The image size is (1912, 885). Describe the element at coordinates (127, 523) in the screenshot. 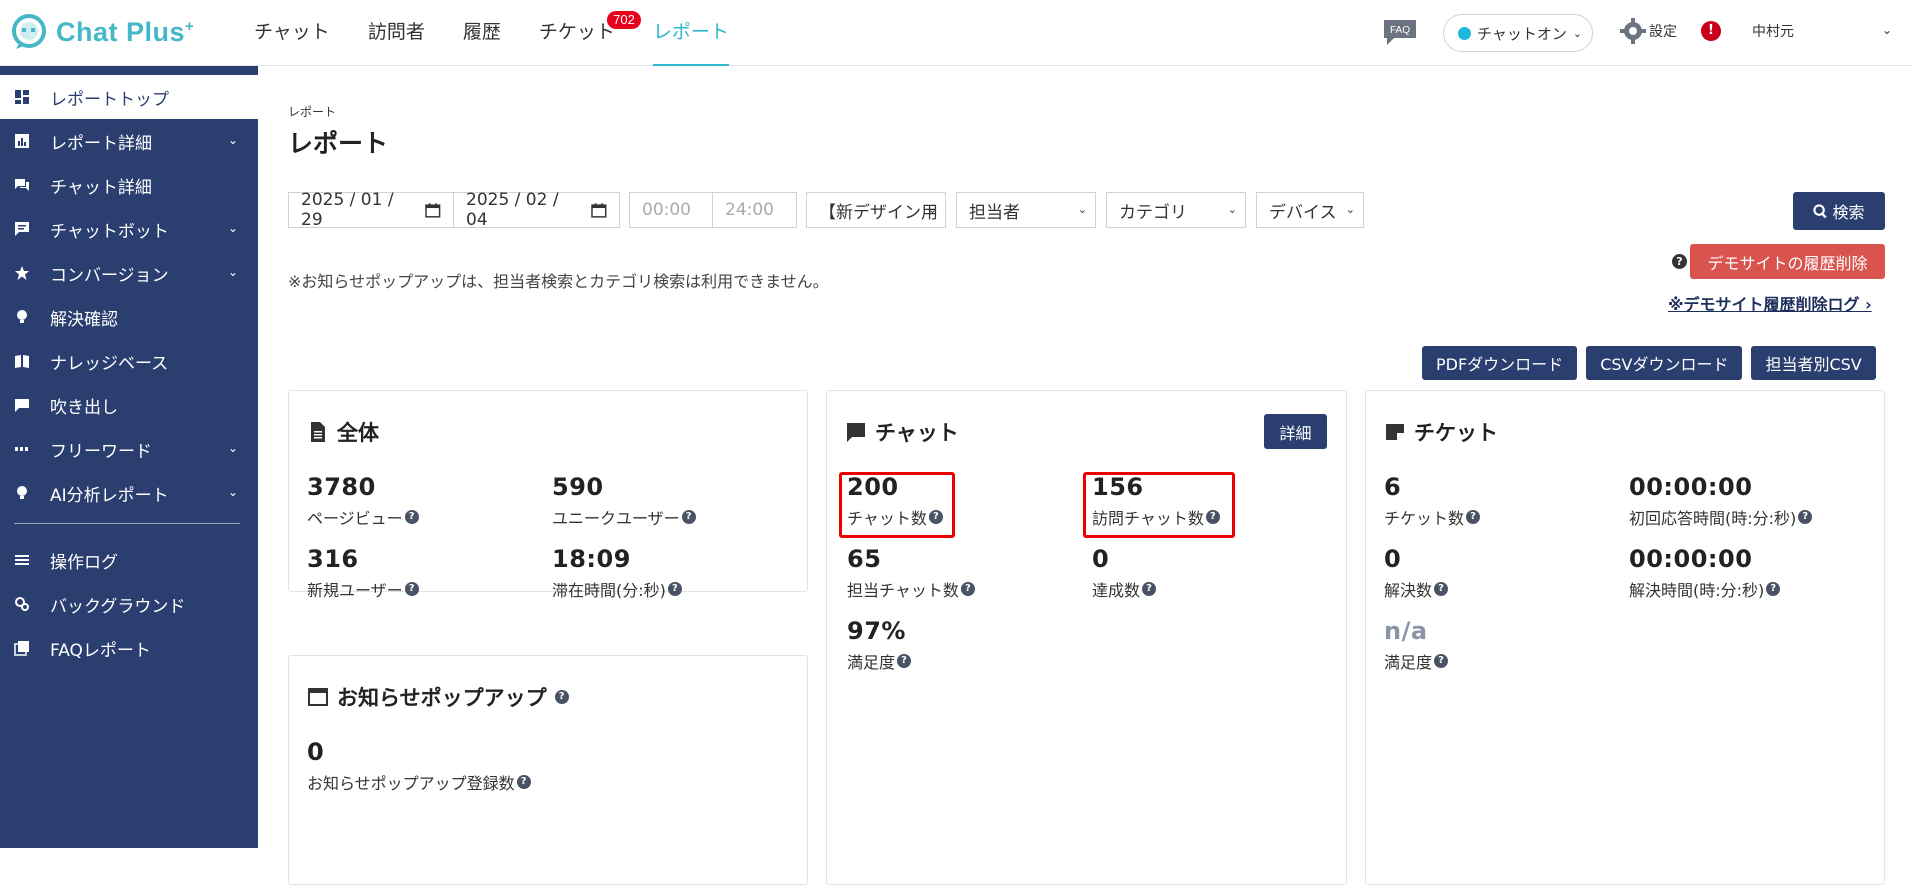

I see `sidebar-divider` at that location.